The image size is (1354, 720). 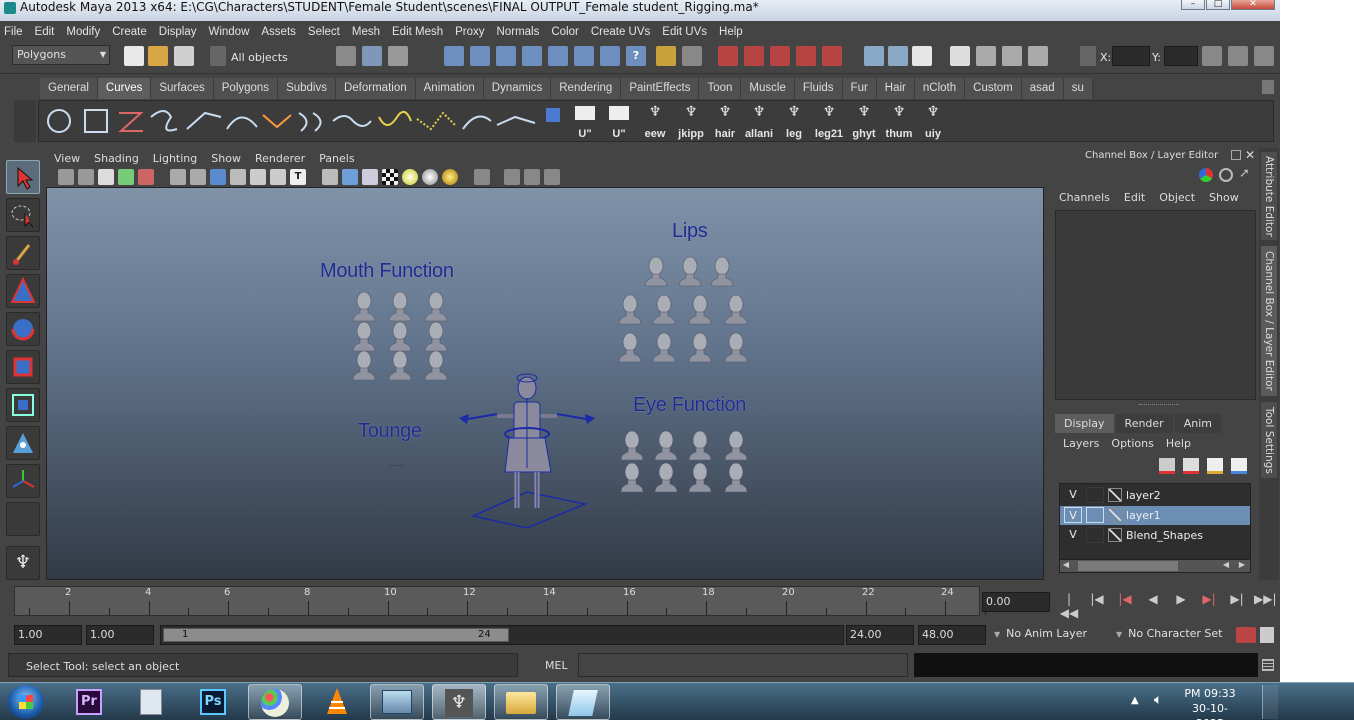 I want to click on time-slider: 2 4 6 8 10 12 14 16 18 20 22 24, so click(x=500, y=601).